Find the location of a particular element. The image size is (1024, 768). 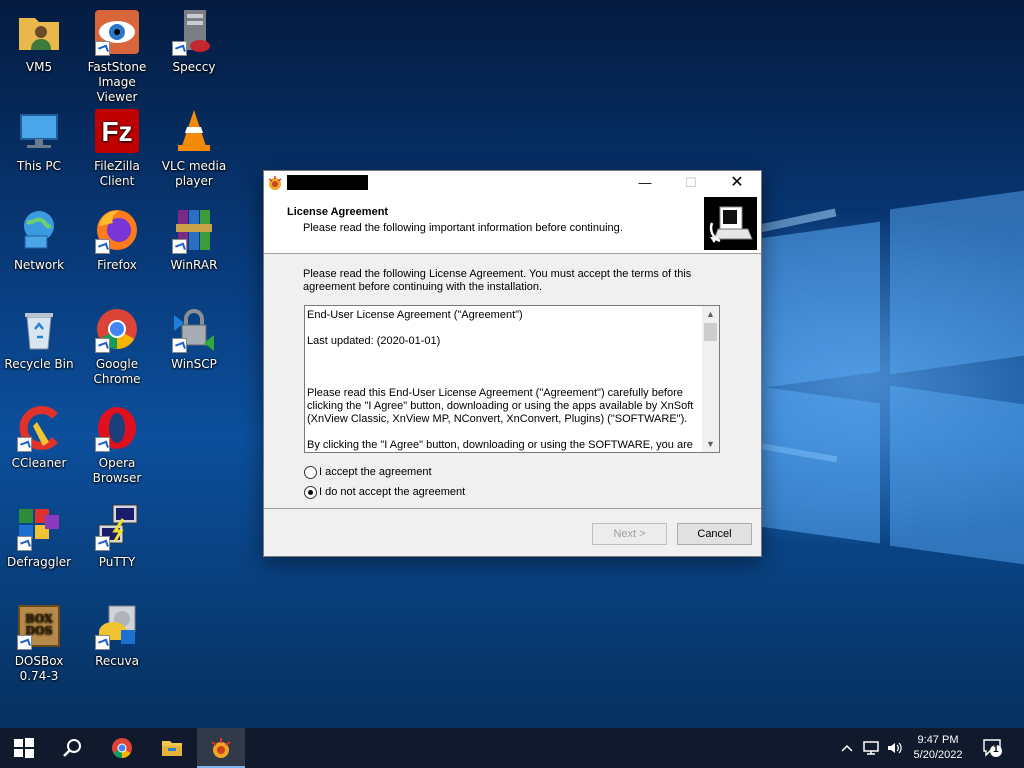

redacted-window-title is located at coordinates (327, 182).